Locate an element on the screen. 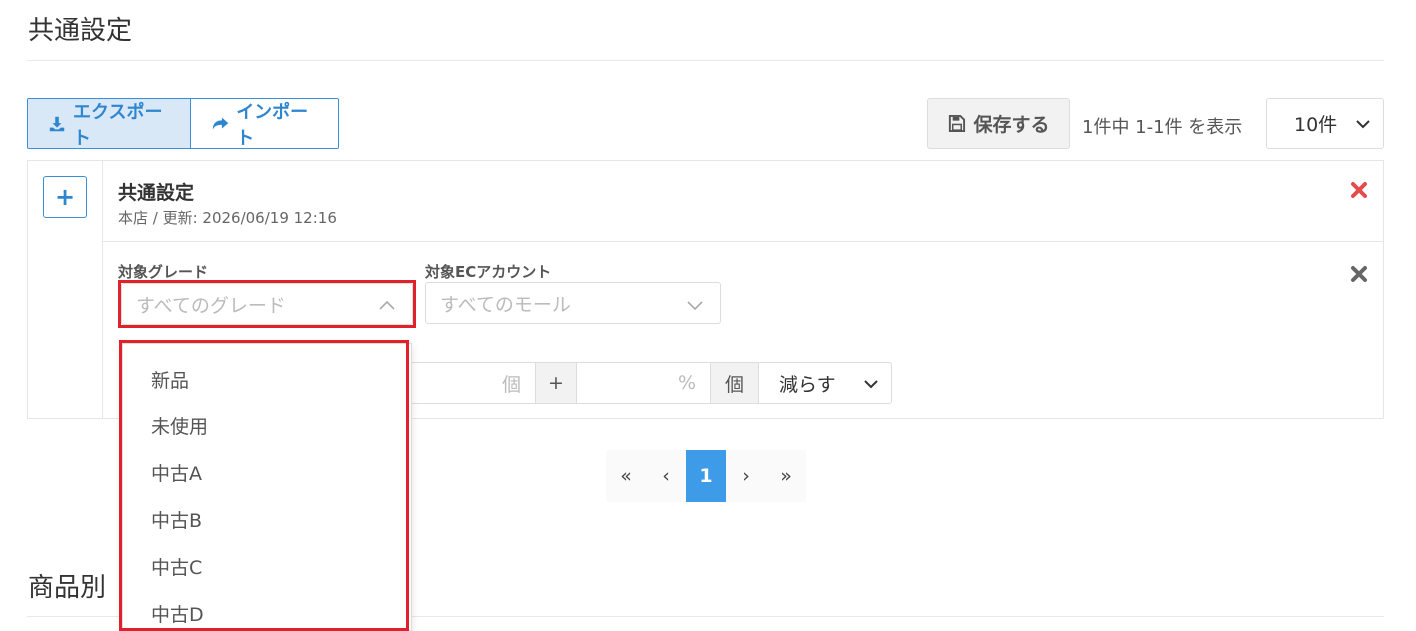 Image resolution: width=1416 pixels, height=631 pixels. page-last: » is located at coordinates (786, 476).